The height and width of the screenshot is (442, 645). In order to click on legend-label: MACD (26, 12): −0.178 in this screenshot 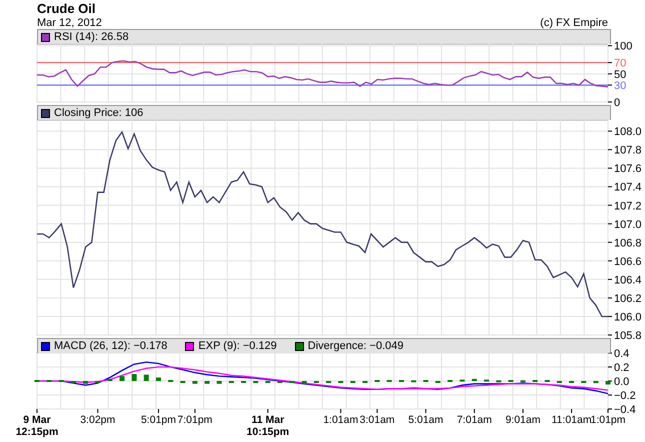, I will do `click(111, 346)`.